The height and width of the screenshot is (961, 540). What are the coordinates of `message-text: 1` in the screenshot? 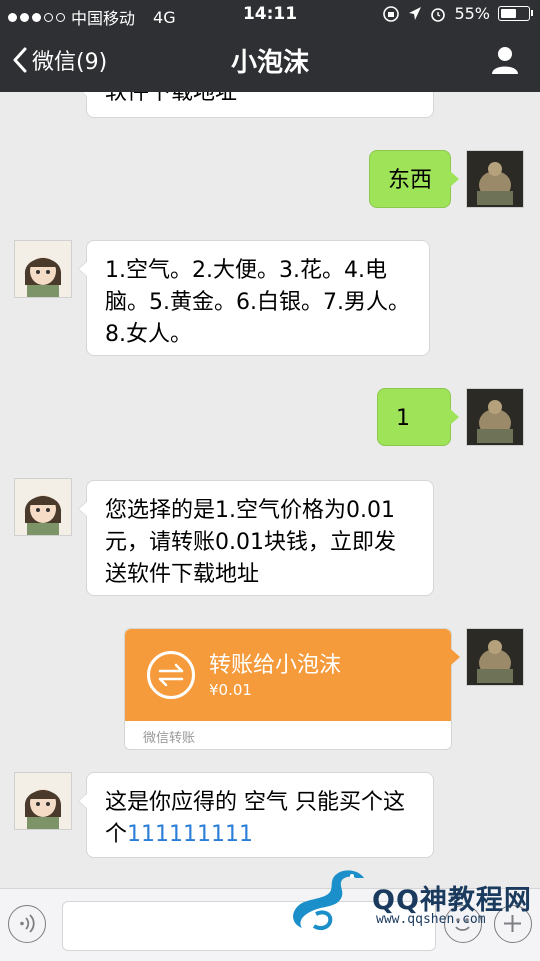 It's located at (403, 418).